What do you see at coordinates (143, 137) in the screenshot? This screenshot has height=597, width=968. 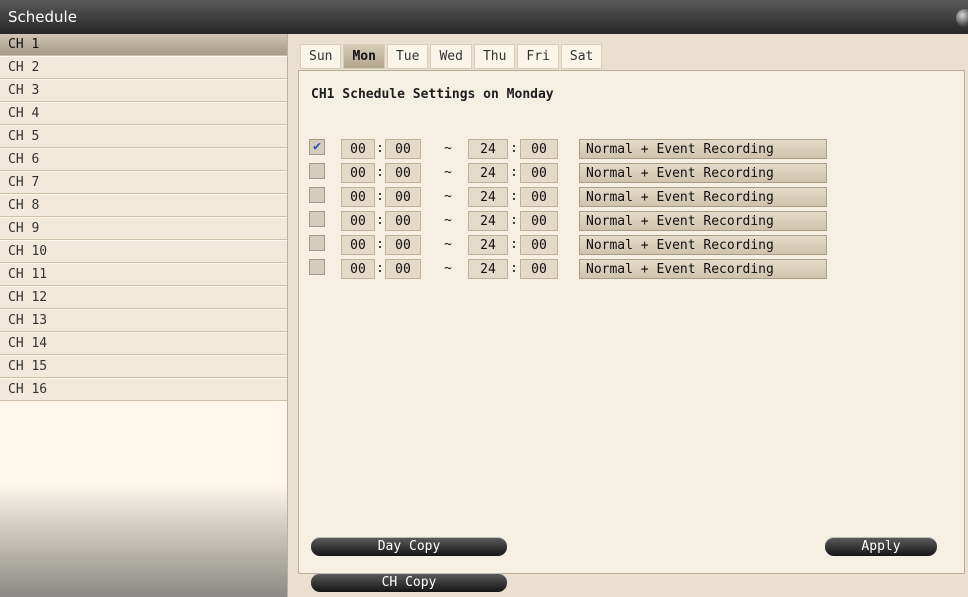 I see `channel-item: CH 5` at bounding box center [143, 137].